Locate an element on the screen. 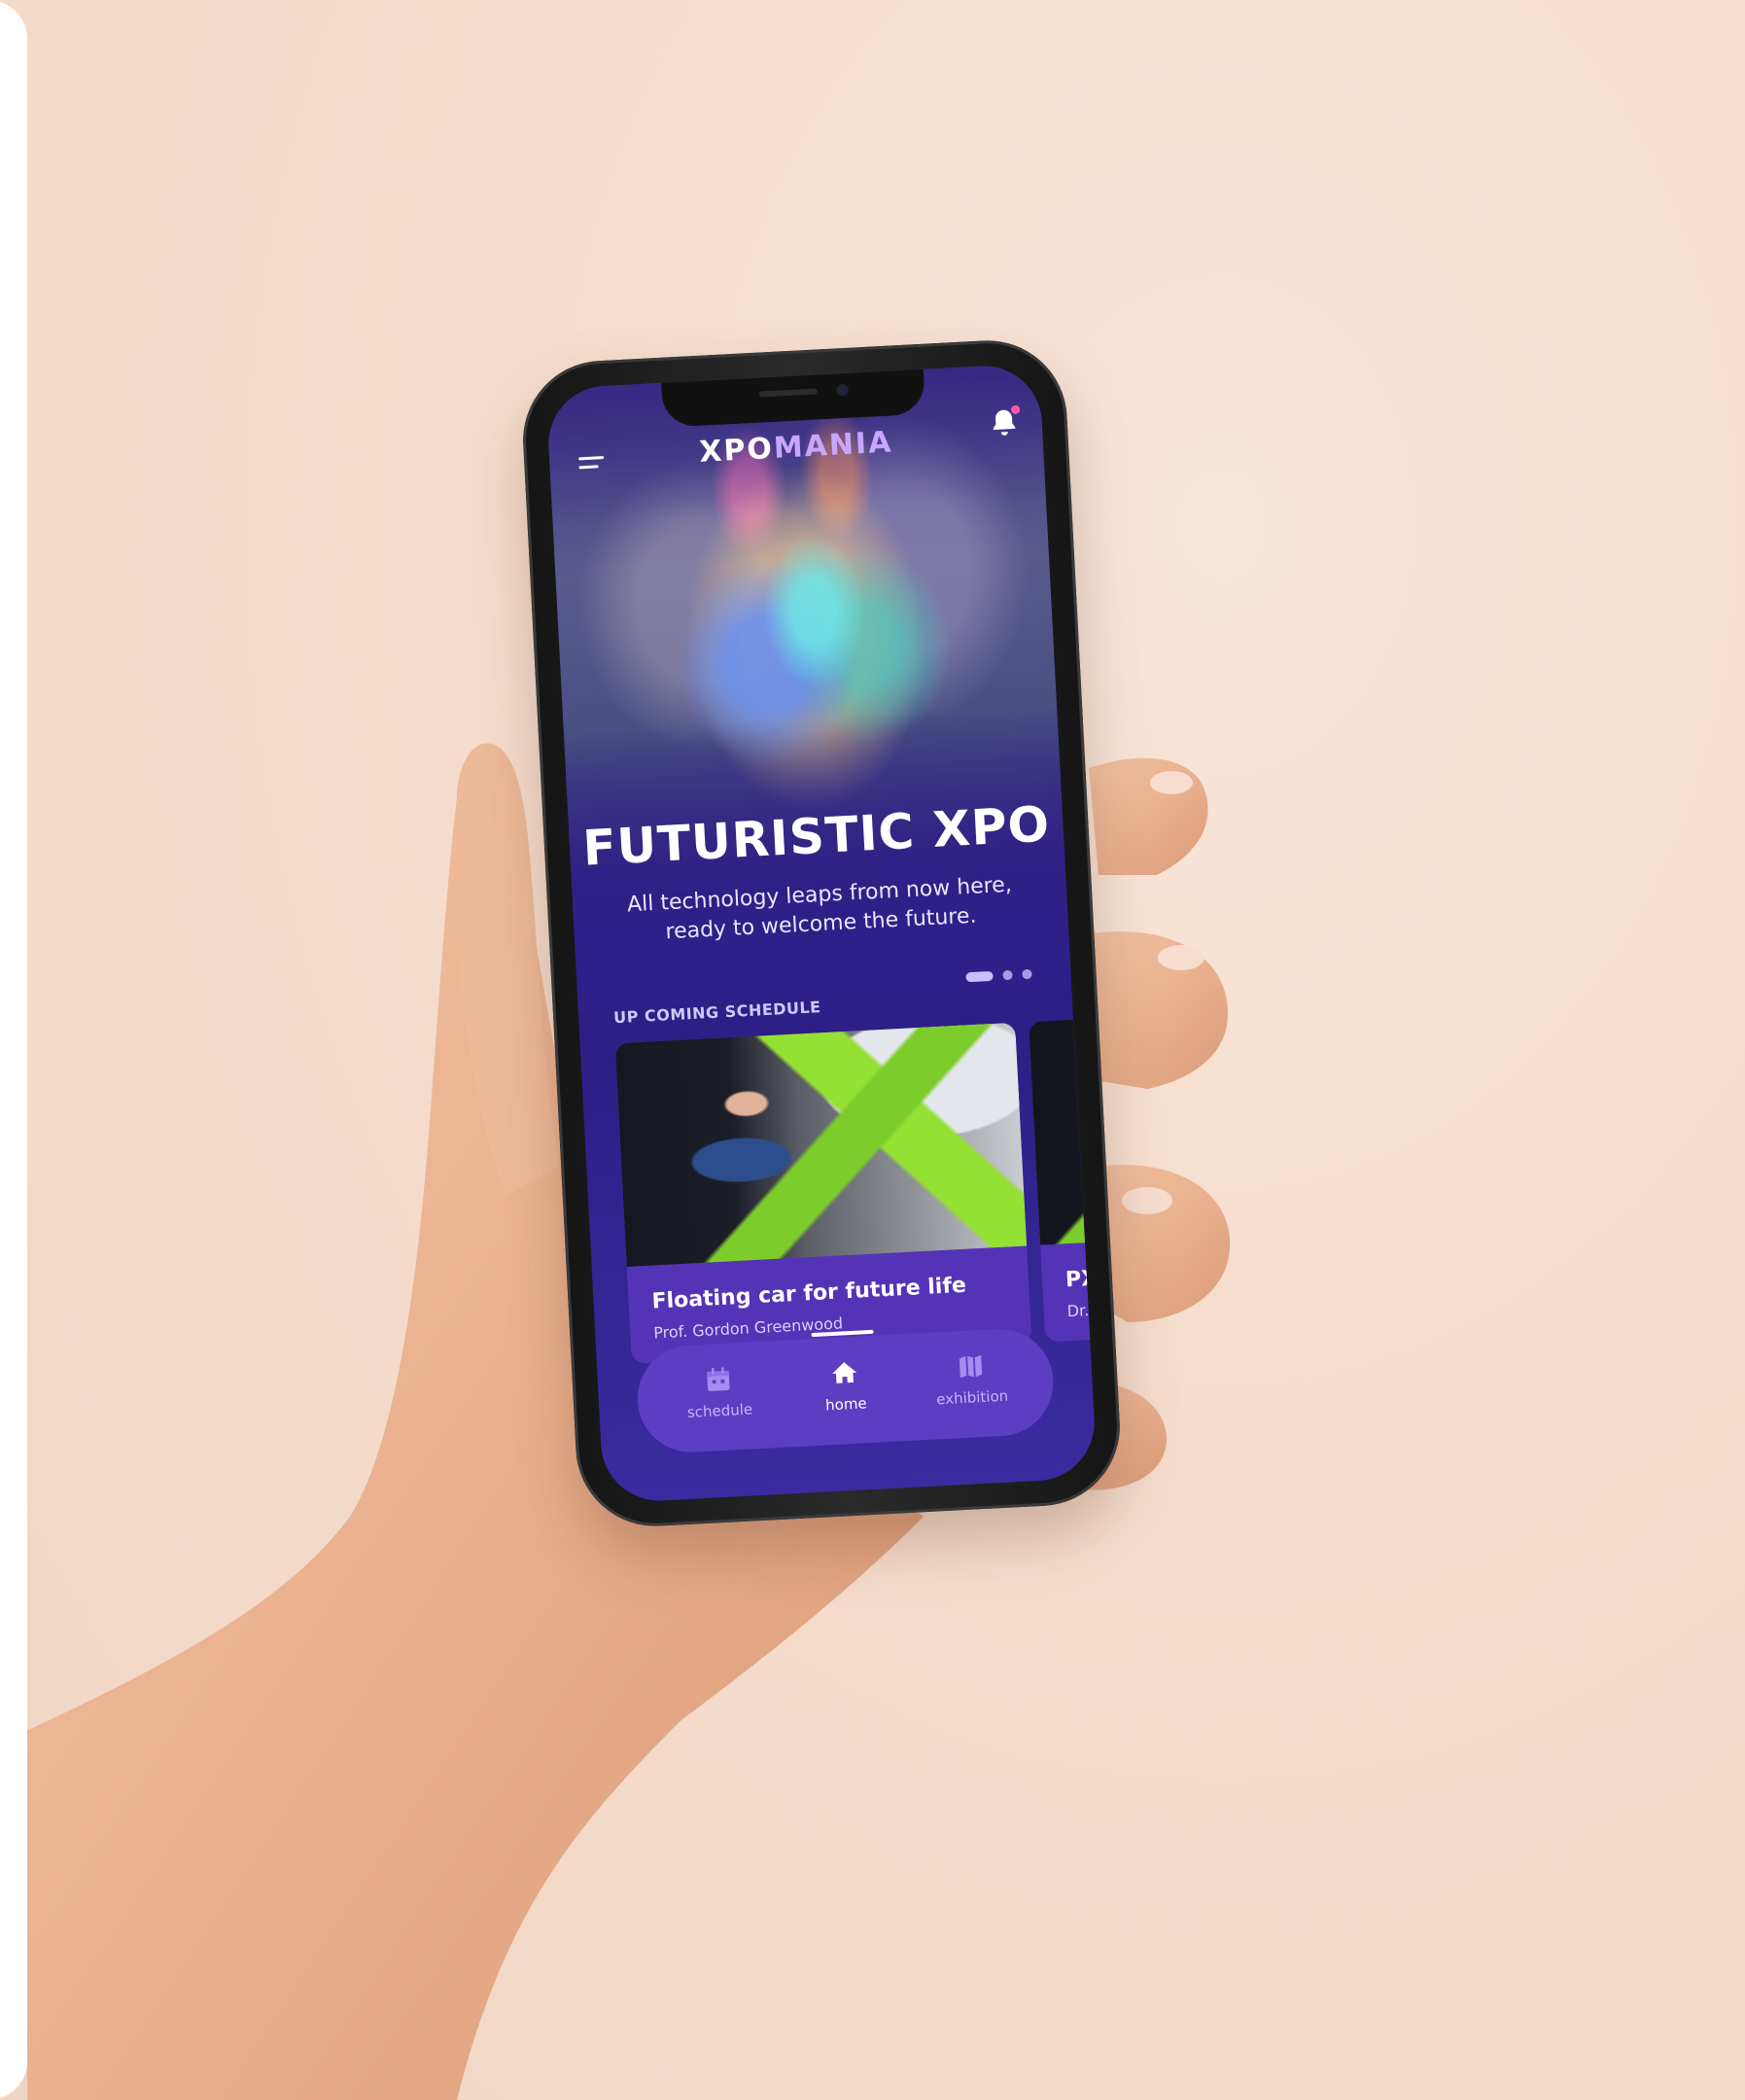  side-panel is located at coordinates (13, 1050).